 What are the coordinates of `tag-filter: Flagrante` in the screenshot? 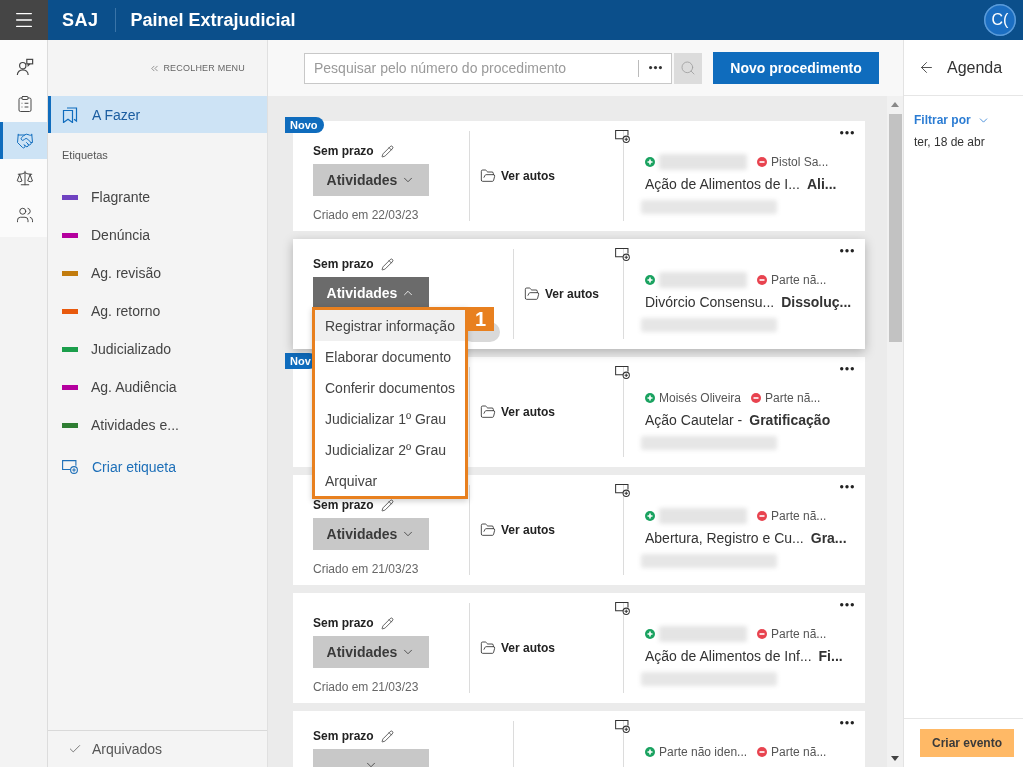 It's located at (157, 197).